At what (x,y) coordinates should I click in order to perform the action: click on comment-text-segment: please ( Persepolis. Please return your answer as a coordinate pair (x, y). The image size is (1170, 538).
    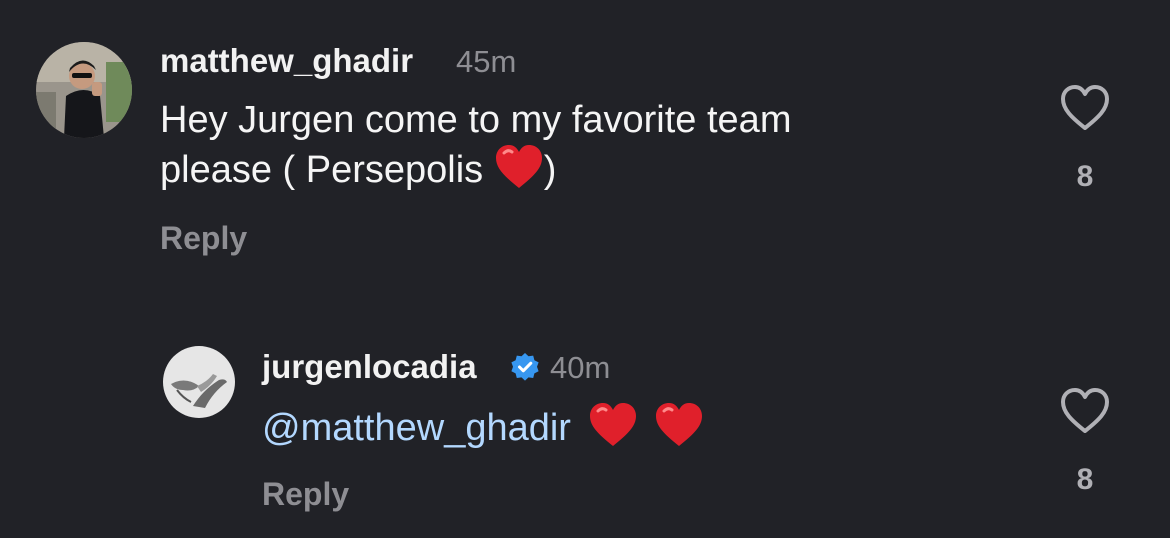
    Looking at the image, I should click on (327, 170).